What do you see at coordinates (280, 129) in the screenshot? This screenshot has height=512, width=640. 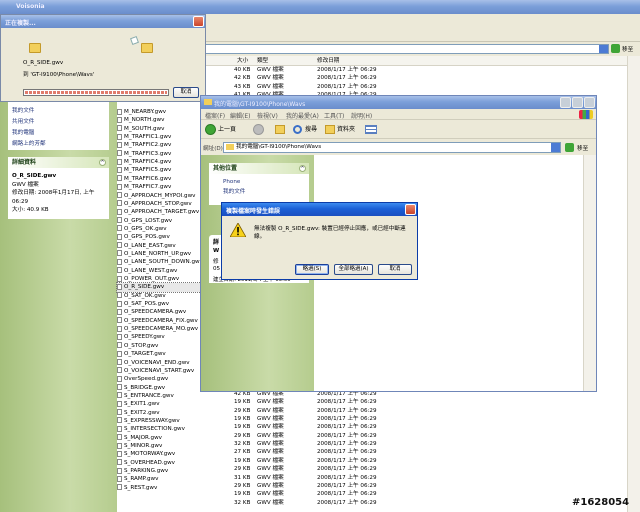 I see `up-folder-icon` at bounding box center [280, 129].